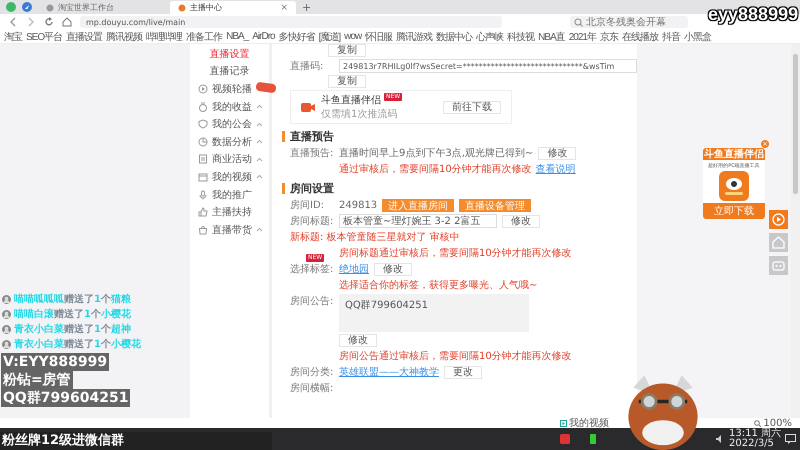 This screenshot has height=450, width=800. What do you see at coordinates (434, 313) in the screenshot?
I see `text-area: QQ群799604251` at bounding box center [434, 313].